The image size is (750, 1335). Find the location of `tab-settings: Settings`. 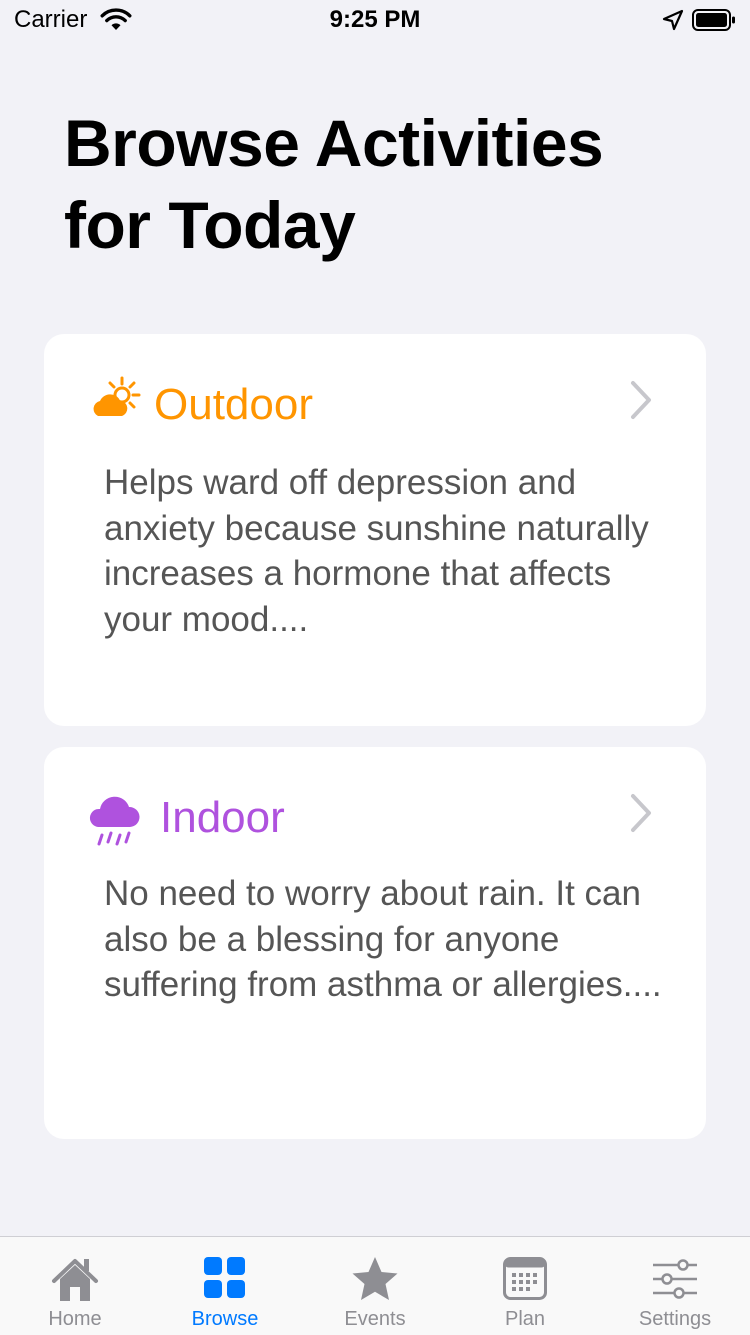

tab-settings: Settings is located at coordinates (675, 1286).